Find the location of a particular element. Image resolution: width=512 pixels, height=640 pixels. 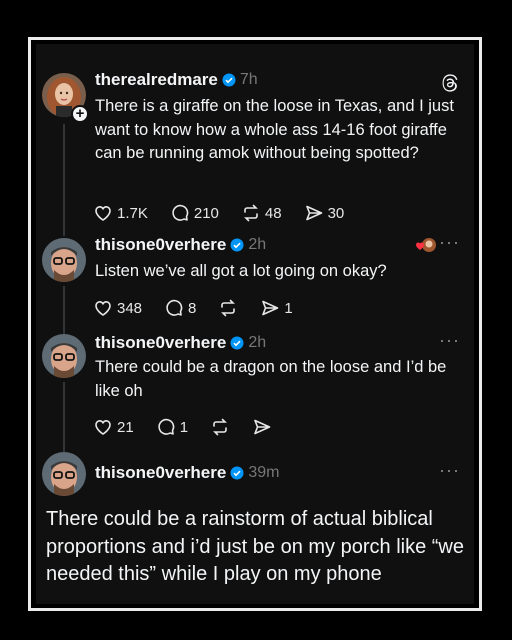

share-button is located at coordinates (262, 427).